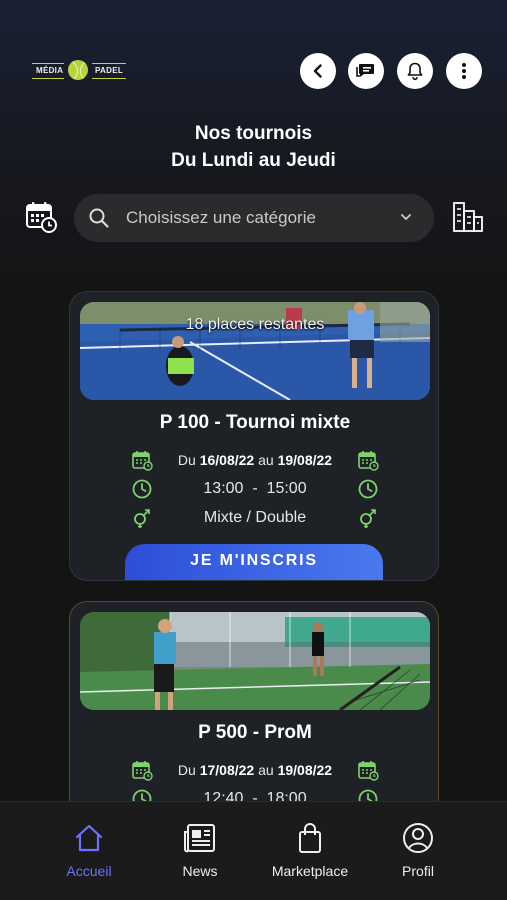 This screenshot has height=900, width=507. What do you see at coordinates (253, 850) in the screenshot?
I see `bottom-navigation: Accueil News Marketplace Profil` at bounding box center [253, 850].